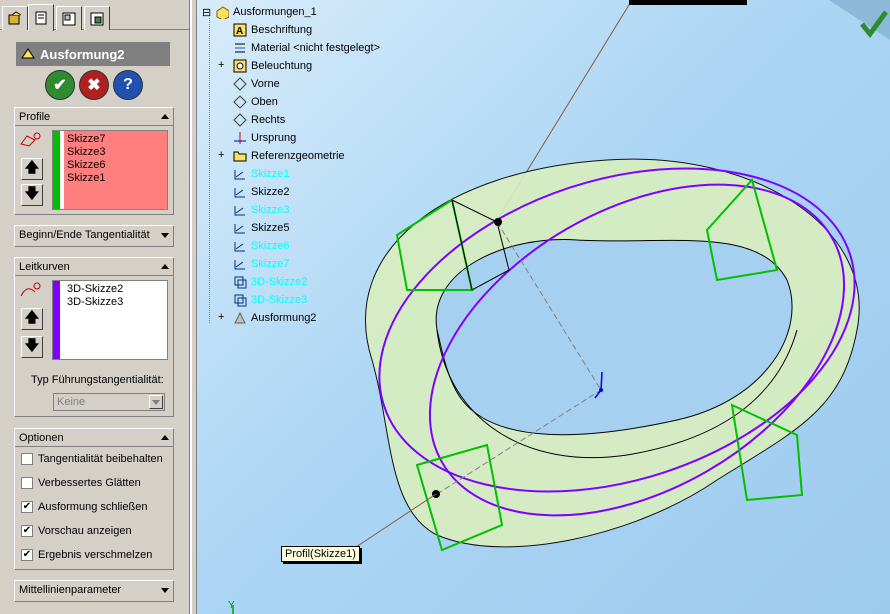 The image size is (890, 614). Describe the element at coordinates (95, 302) in the screenshot. I see `list-item: 3D-Skizze3` at that location.